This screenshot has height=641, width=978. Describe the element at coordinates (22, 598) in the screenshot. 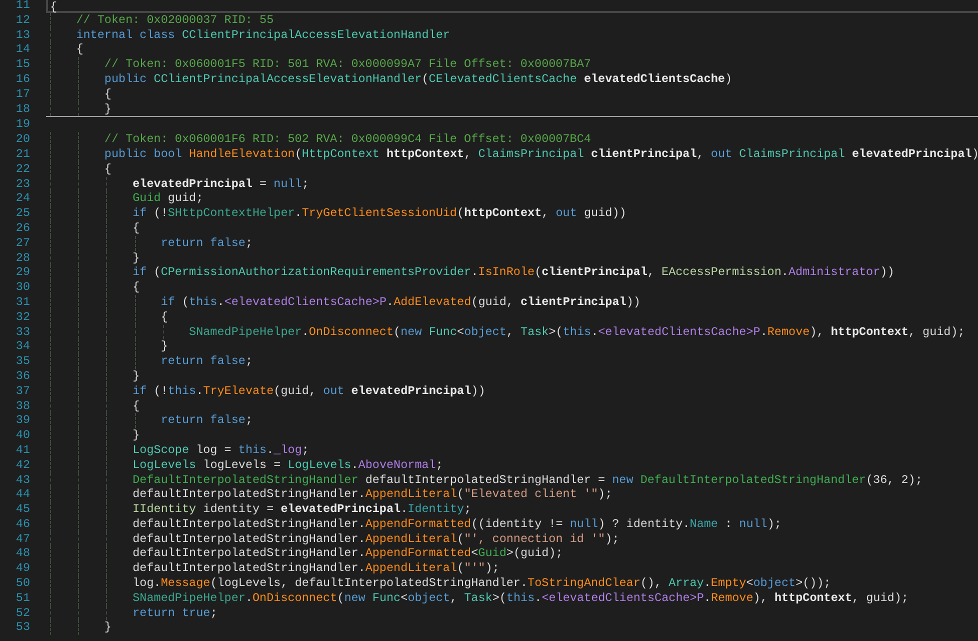

I see `line-number: 51` at that location.